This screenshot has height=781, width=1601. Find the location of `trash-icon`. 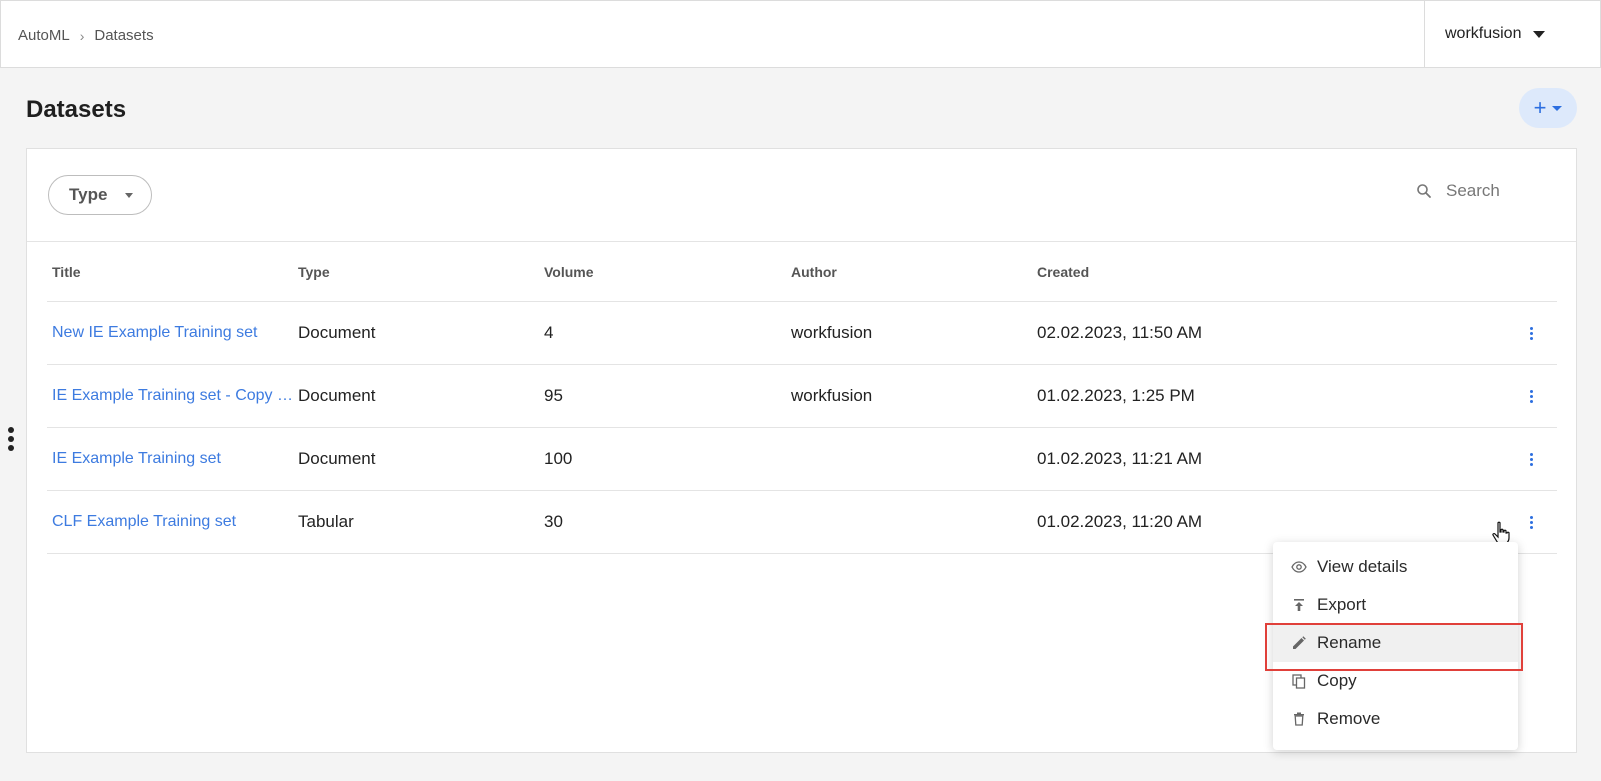

trash-icon is located at coordinates (1299, 719).